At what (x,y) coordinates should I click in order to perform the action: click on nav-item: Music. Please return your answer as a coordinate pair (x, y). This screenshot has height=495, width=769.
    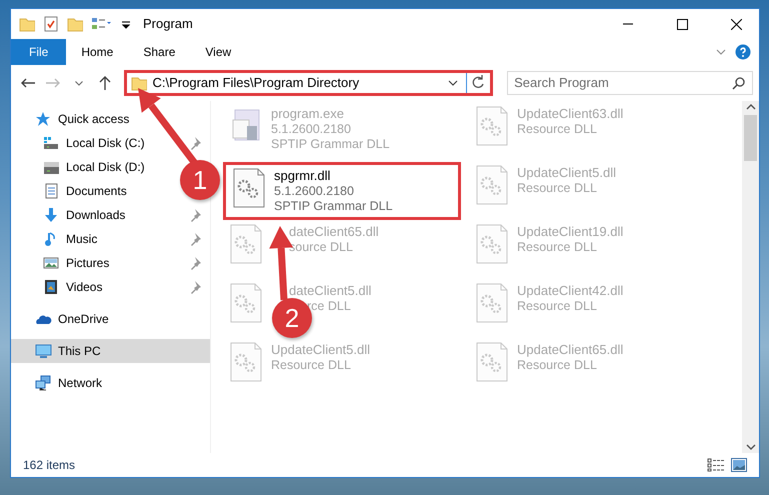
    Looking at the image, I should click on (110, 239).